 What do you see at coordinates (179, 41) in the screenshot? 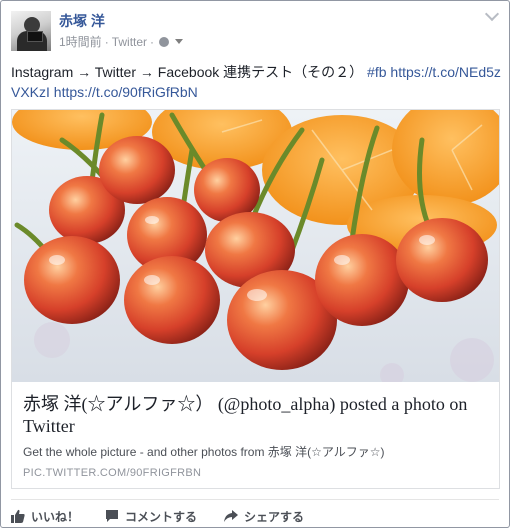
I see `caret-down-icon` at bounding box center [179, 41].